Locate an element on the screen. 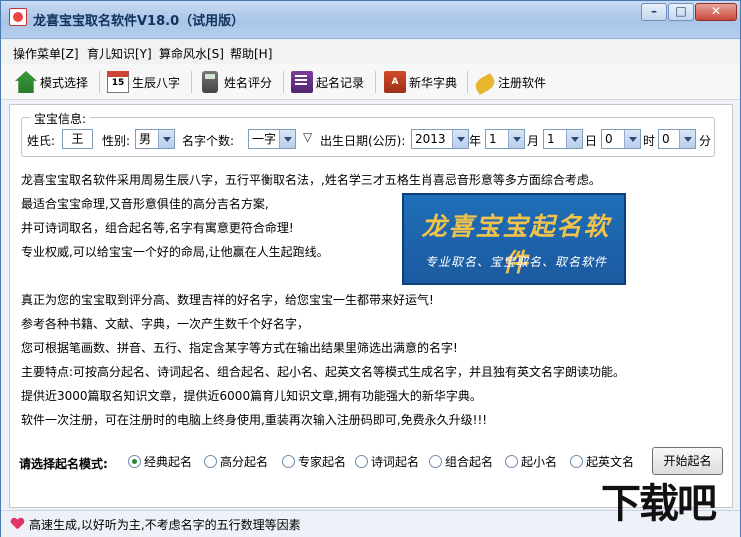 Image resolution: width=741 pixels, height=537 pixels. promo-banner: 龙喜宝宝起名软件 专业取名、宝宝取名、取名软件 is located at coordinates (514, 239).